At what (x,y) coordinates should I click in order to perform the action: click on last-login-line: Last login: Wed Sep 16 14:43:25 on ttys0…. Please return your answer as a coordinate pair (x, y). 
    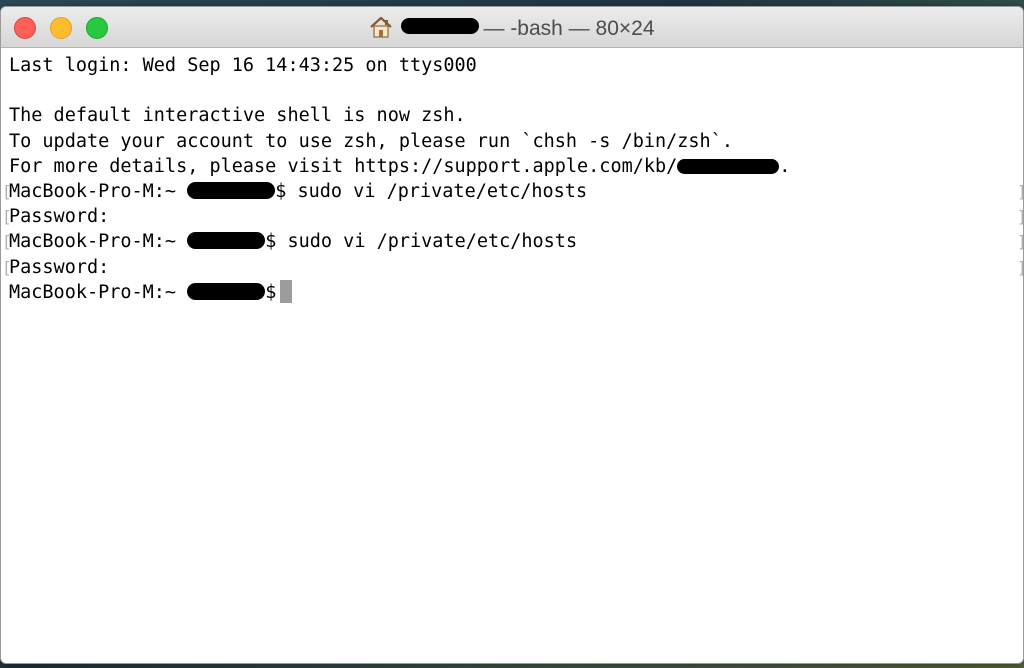
    Looking at the image, I should click on (243, 65).